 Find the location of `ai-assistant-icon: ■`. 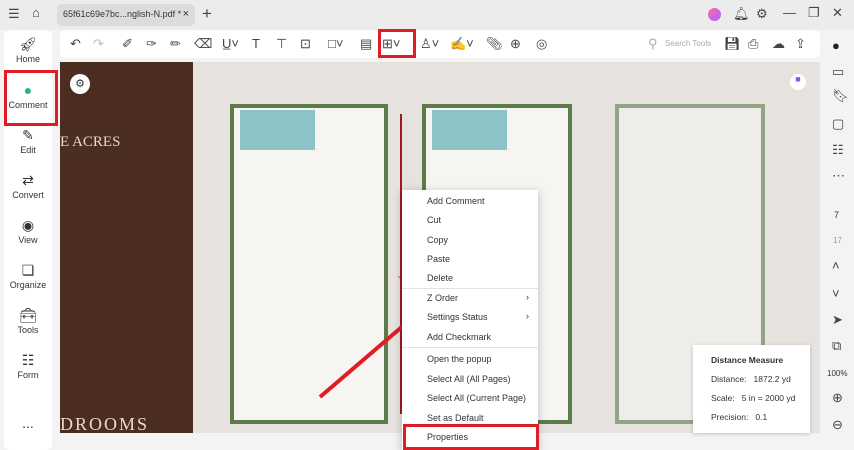

ai-assistant-icon: ■ is located at coordinates (798, 82).